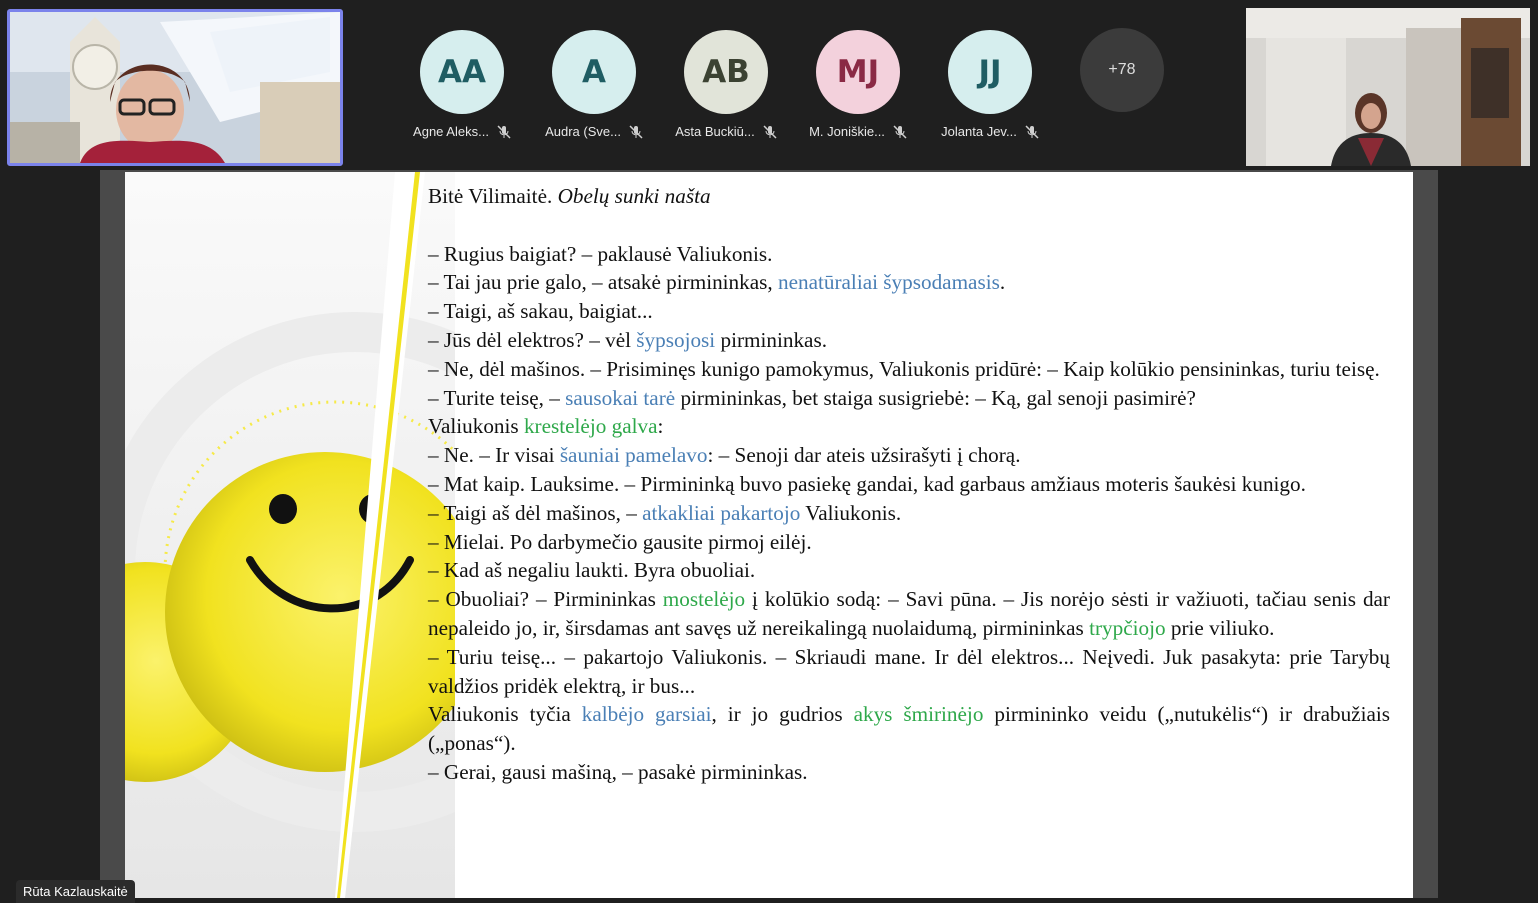 The image size is (1538, 903). Describe the element at coordinates (594, 72) in the screenshot. I see `participant-avatar: A` at that location.